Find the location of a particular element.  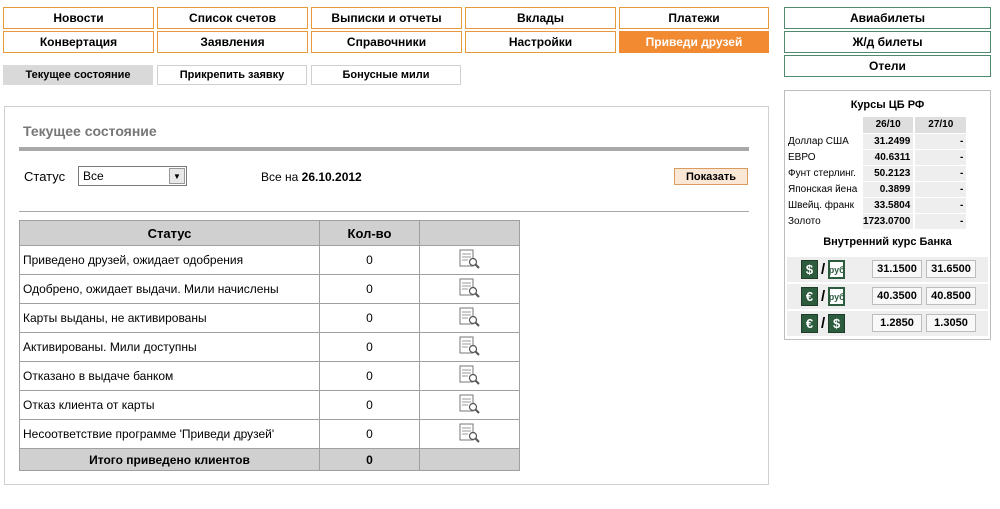

bank-rates-title: Внутренний курс Банка is located at coordinates (887, 242).